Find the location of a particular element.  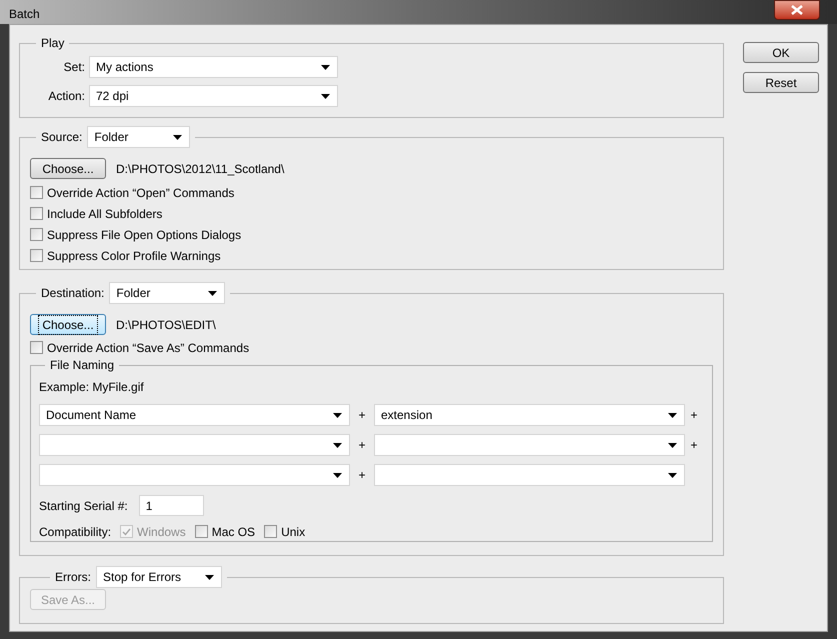

close-button is located at coordinates (797, 10).